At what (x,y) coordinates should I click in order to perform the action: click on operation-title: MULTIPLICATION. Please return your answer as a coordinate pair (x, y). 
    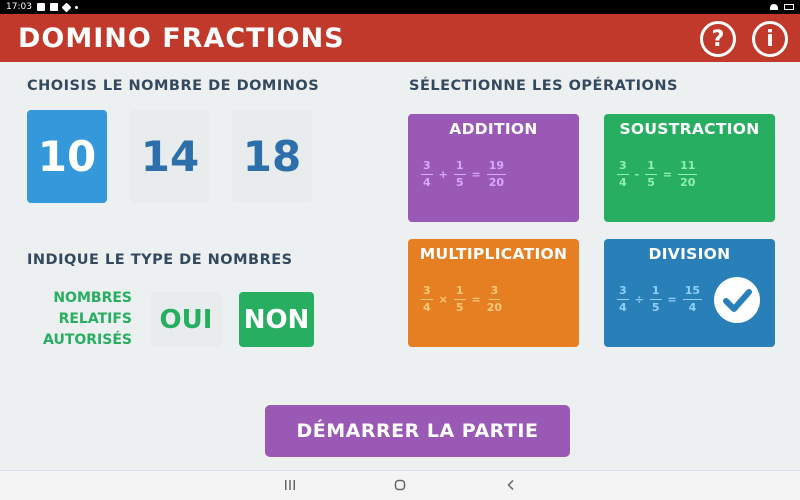
    Looking at the image, I should click on (493, 254).